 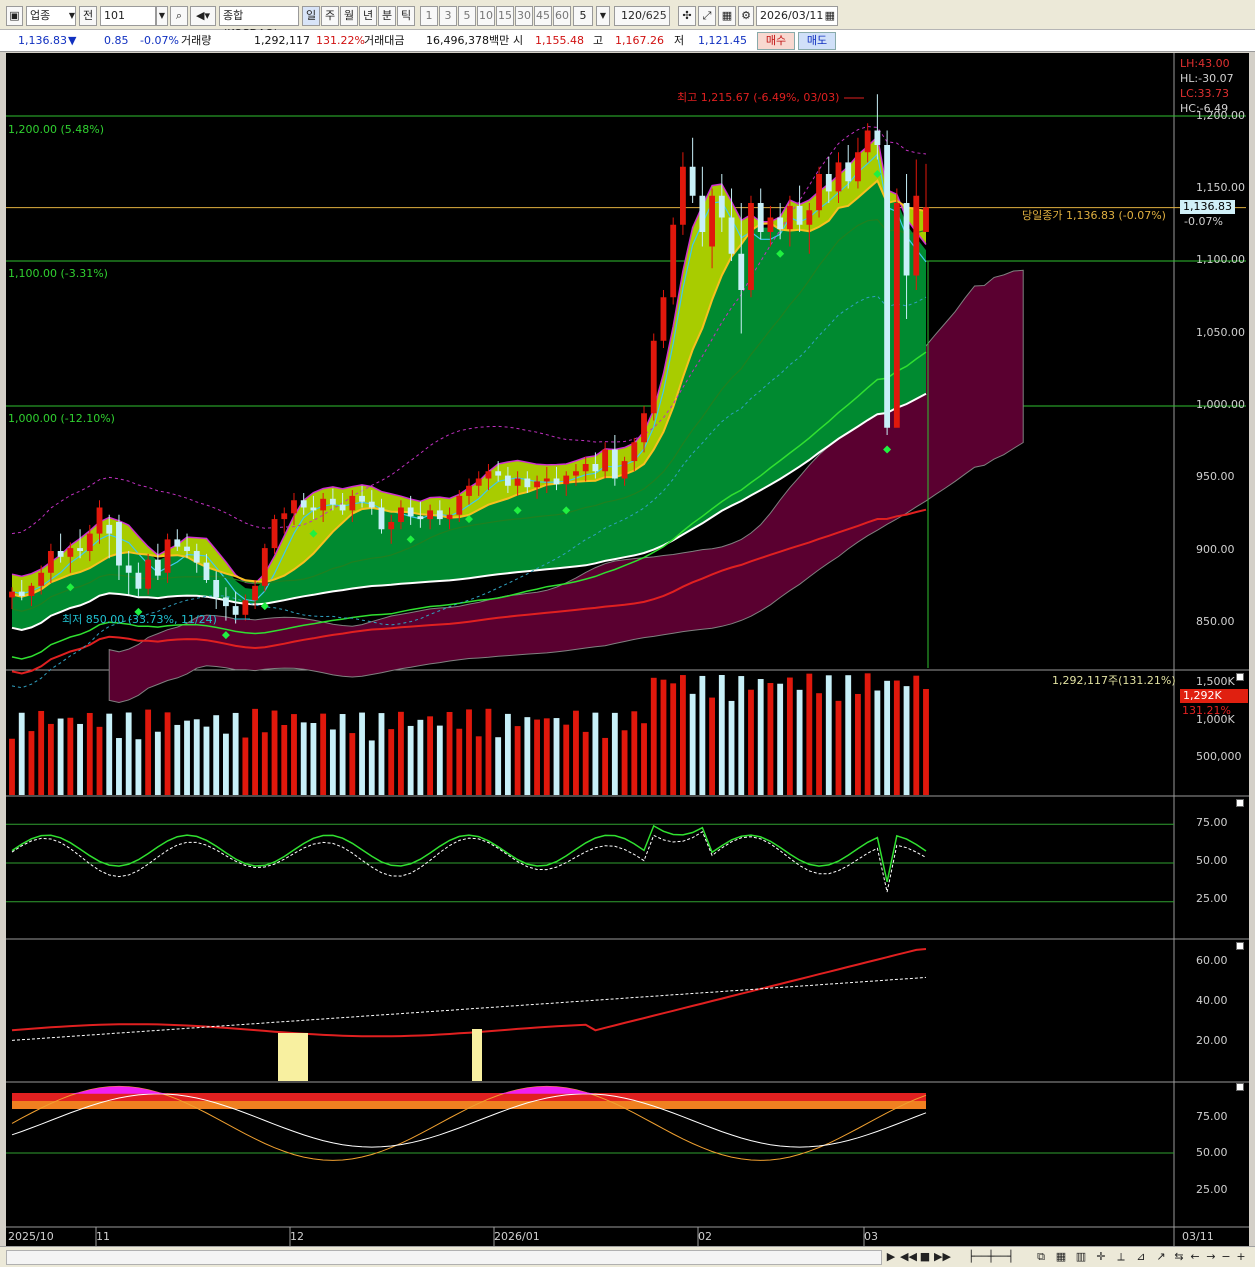 I want to click on date-field: 2026/03/11 ▦, so click(x=797, y=16).